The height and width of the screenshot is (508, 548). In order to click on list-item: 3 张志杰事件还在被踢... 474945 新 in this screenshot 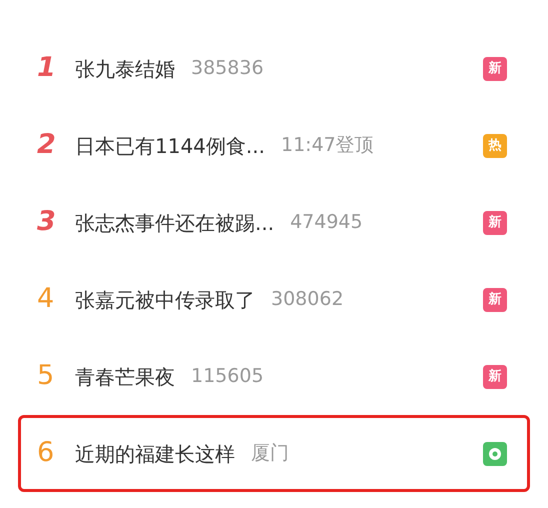, I will do `click(274, 222)`.